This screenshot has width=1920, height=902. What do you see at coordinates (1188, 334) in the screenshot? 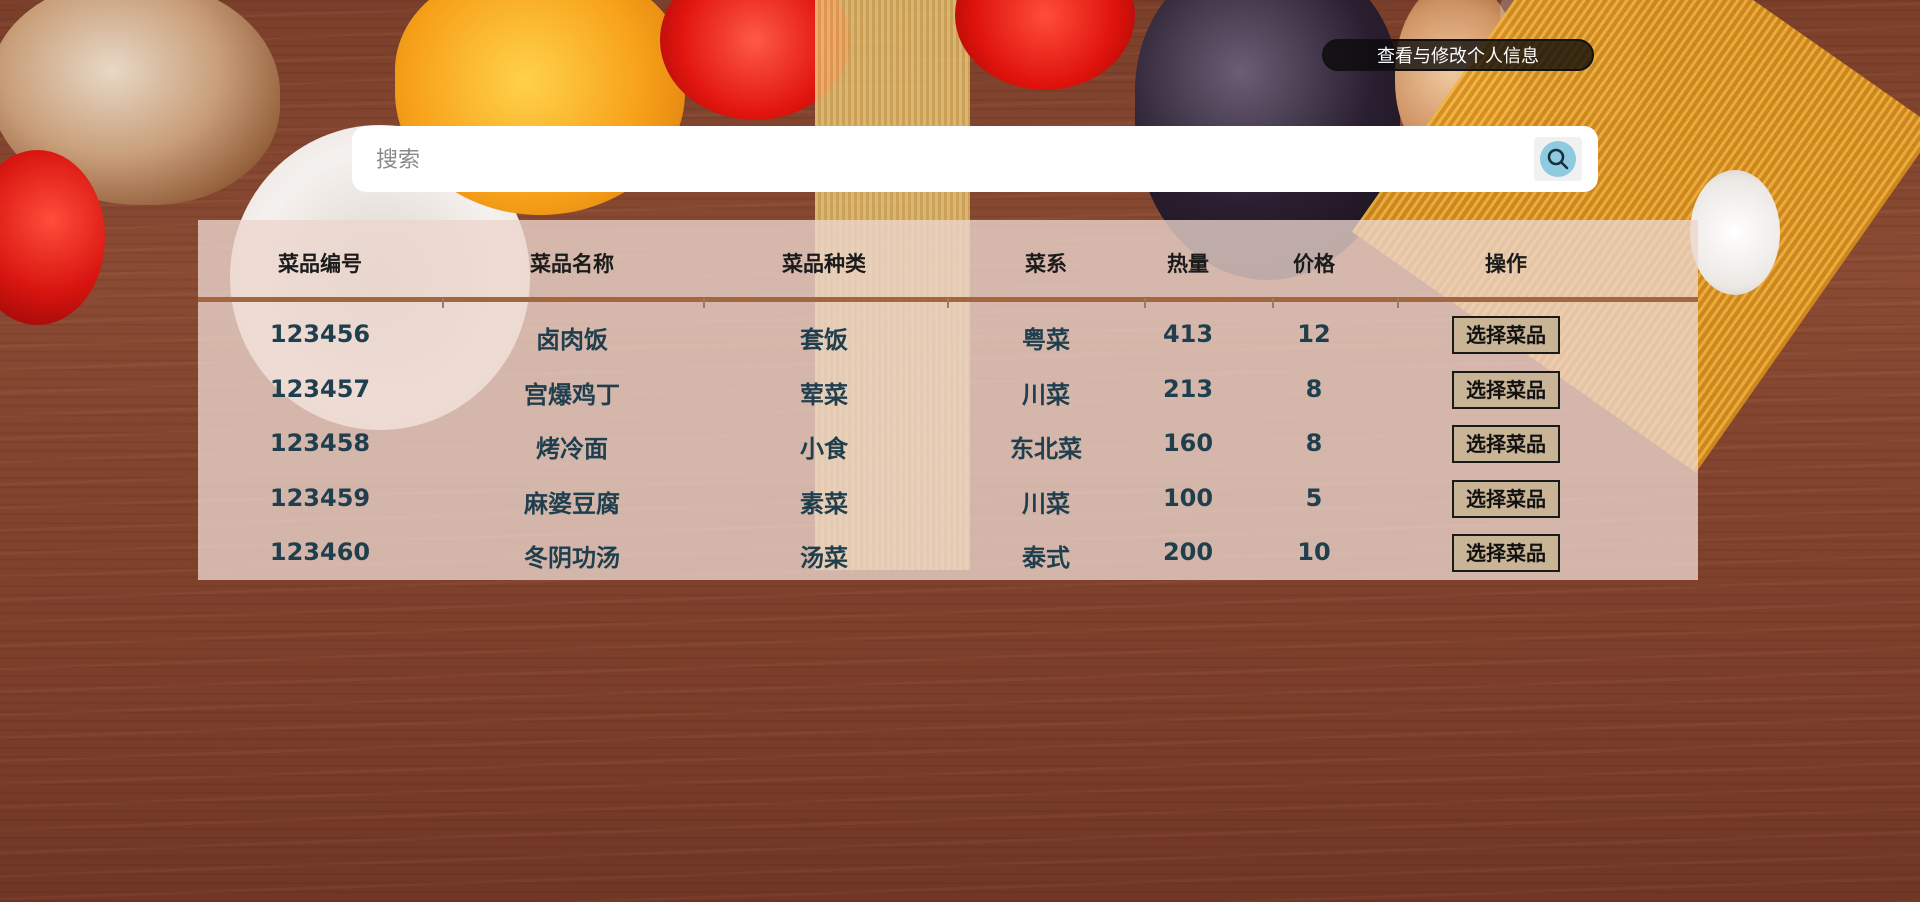
I see `cell-calories: 413` at bounding box center [1188, 334].